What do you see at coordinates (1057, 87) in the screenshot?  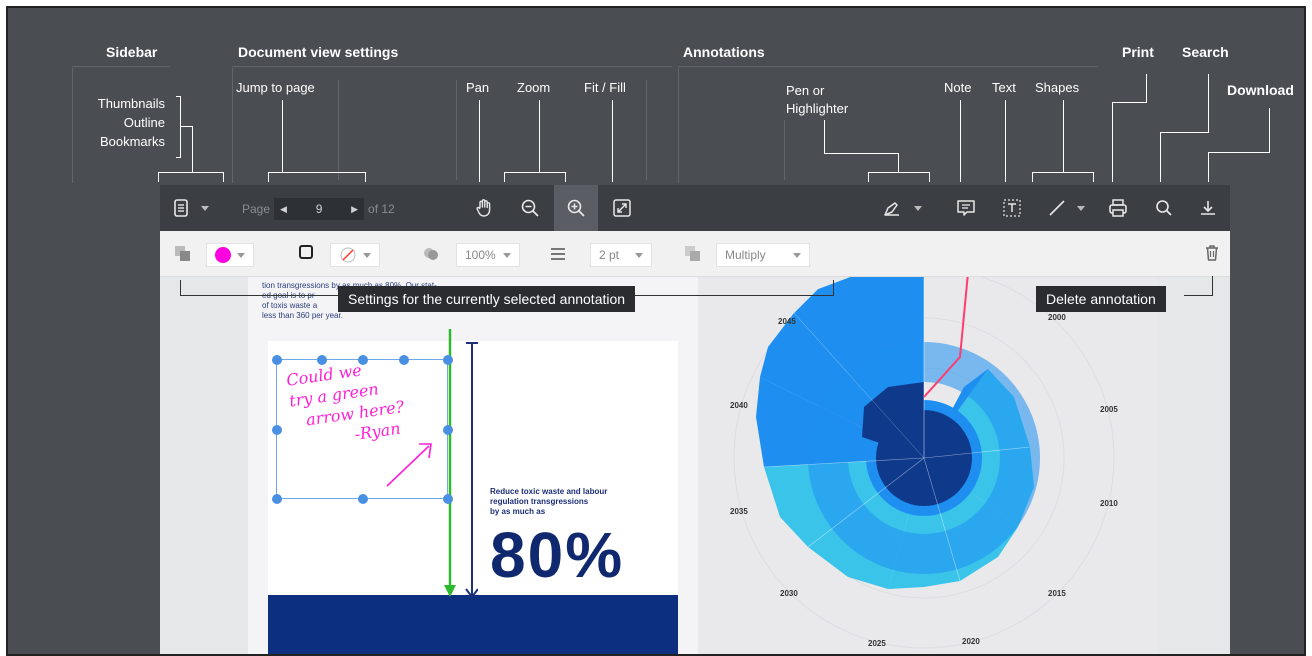 I see `shapes-label: Shapes` at bounding box center [1057, 87].